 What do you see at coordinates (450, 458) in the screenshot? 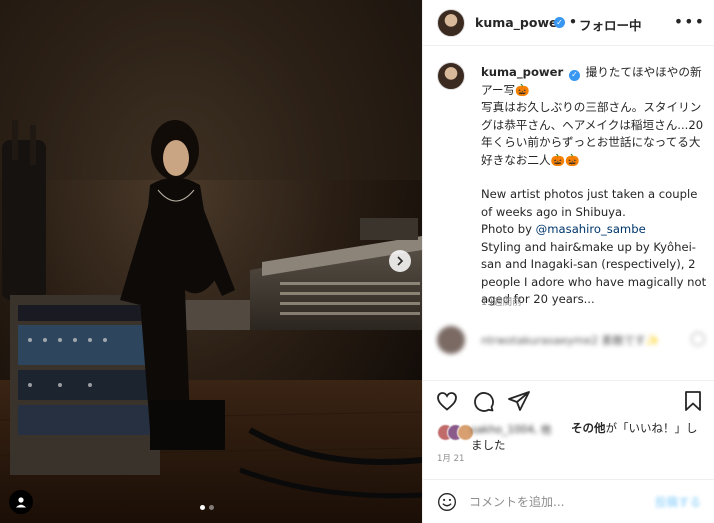
I see `post-date: 1月 21` at bounding box center [450, 458].